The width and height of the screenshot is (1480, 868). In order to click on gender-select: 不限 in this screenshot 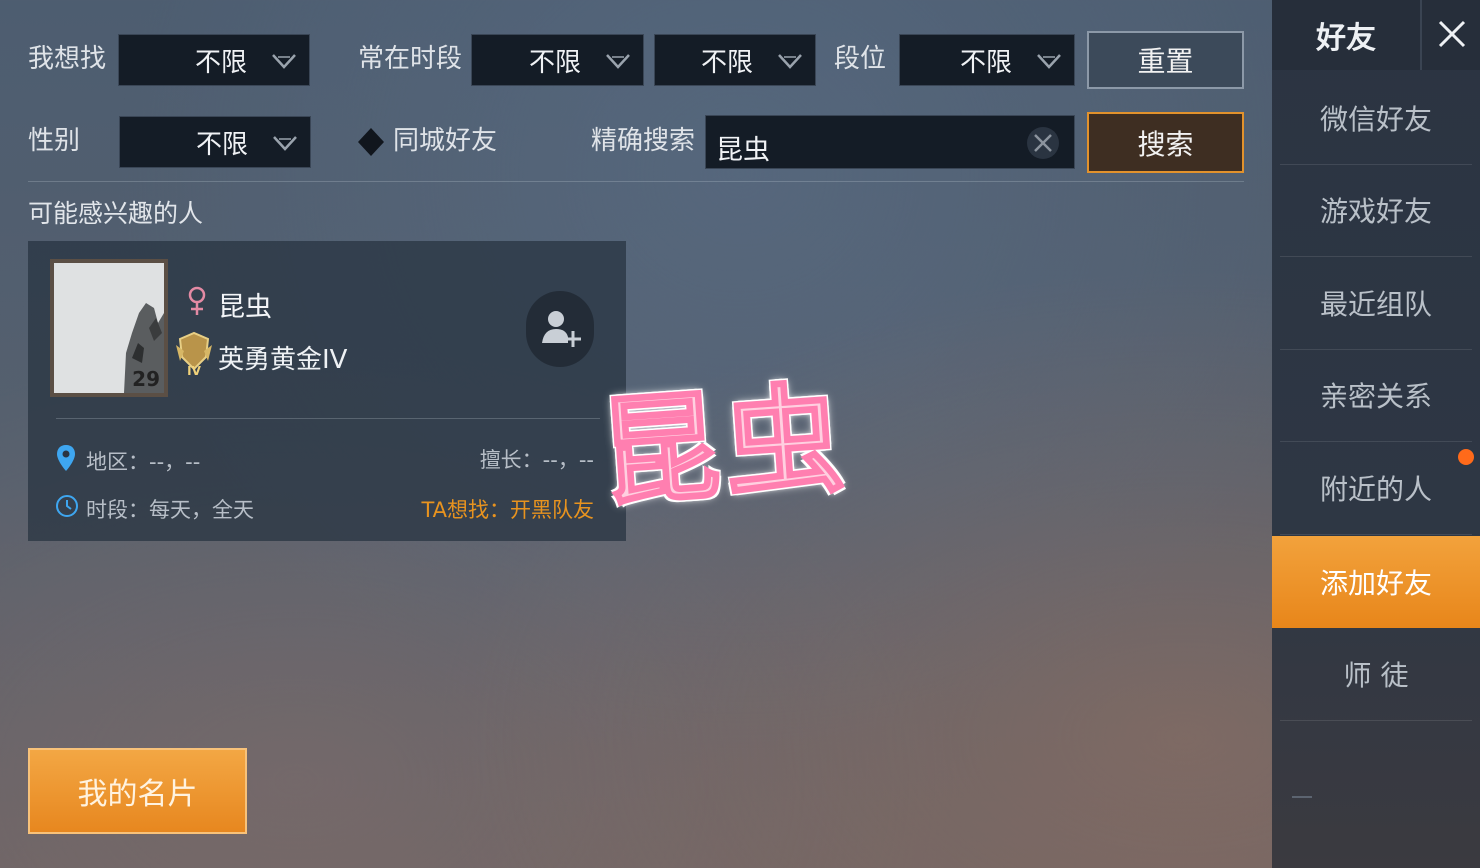, I will do `click(215, 142)`.